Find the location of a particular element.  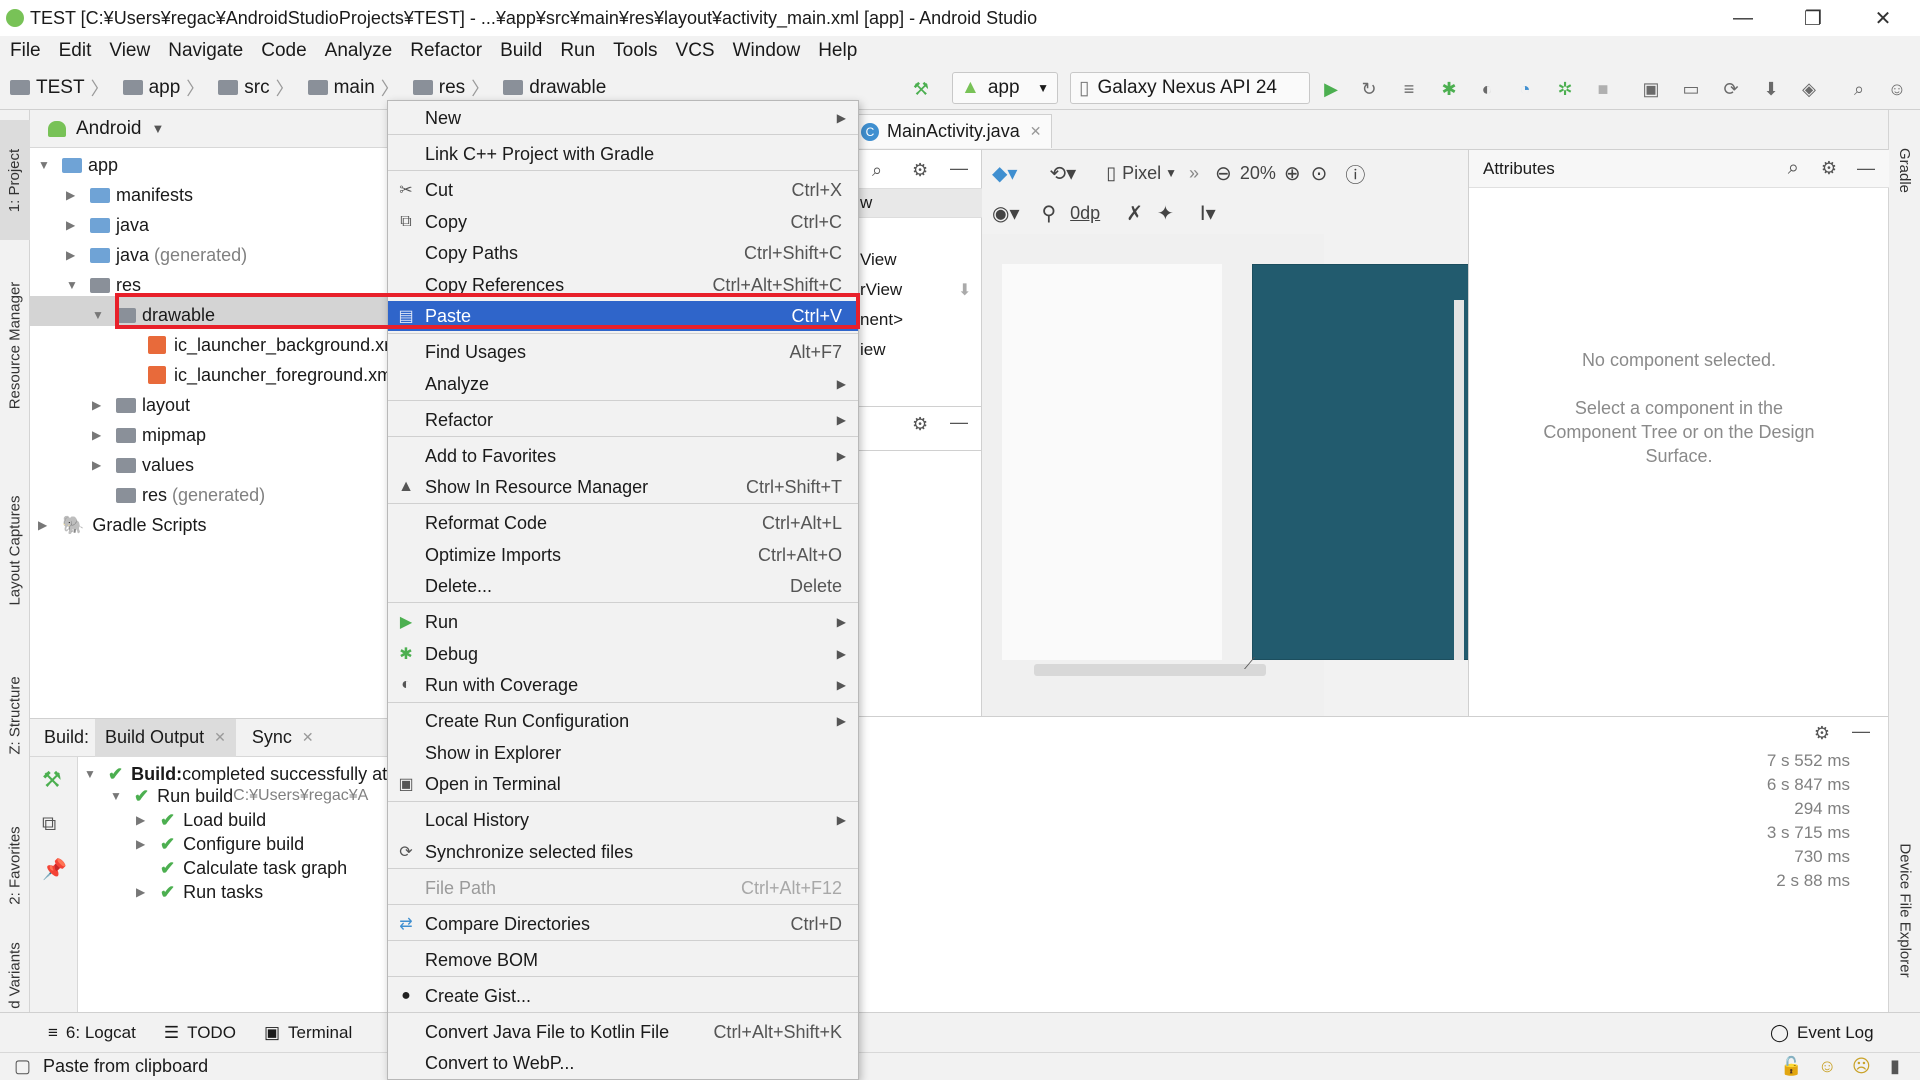

restore-button: ❐ is located at coordinates (1813, 18).